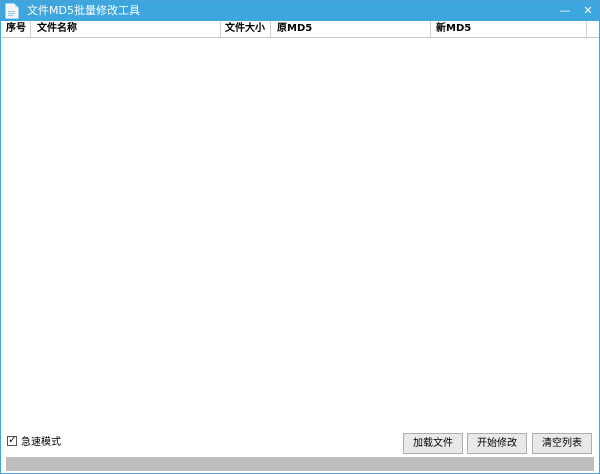  I want to click on load-files-button: 加载文件, so click(433, 443).